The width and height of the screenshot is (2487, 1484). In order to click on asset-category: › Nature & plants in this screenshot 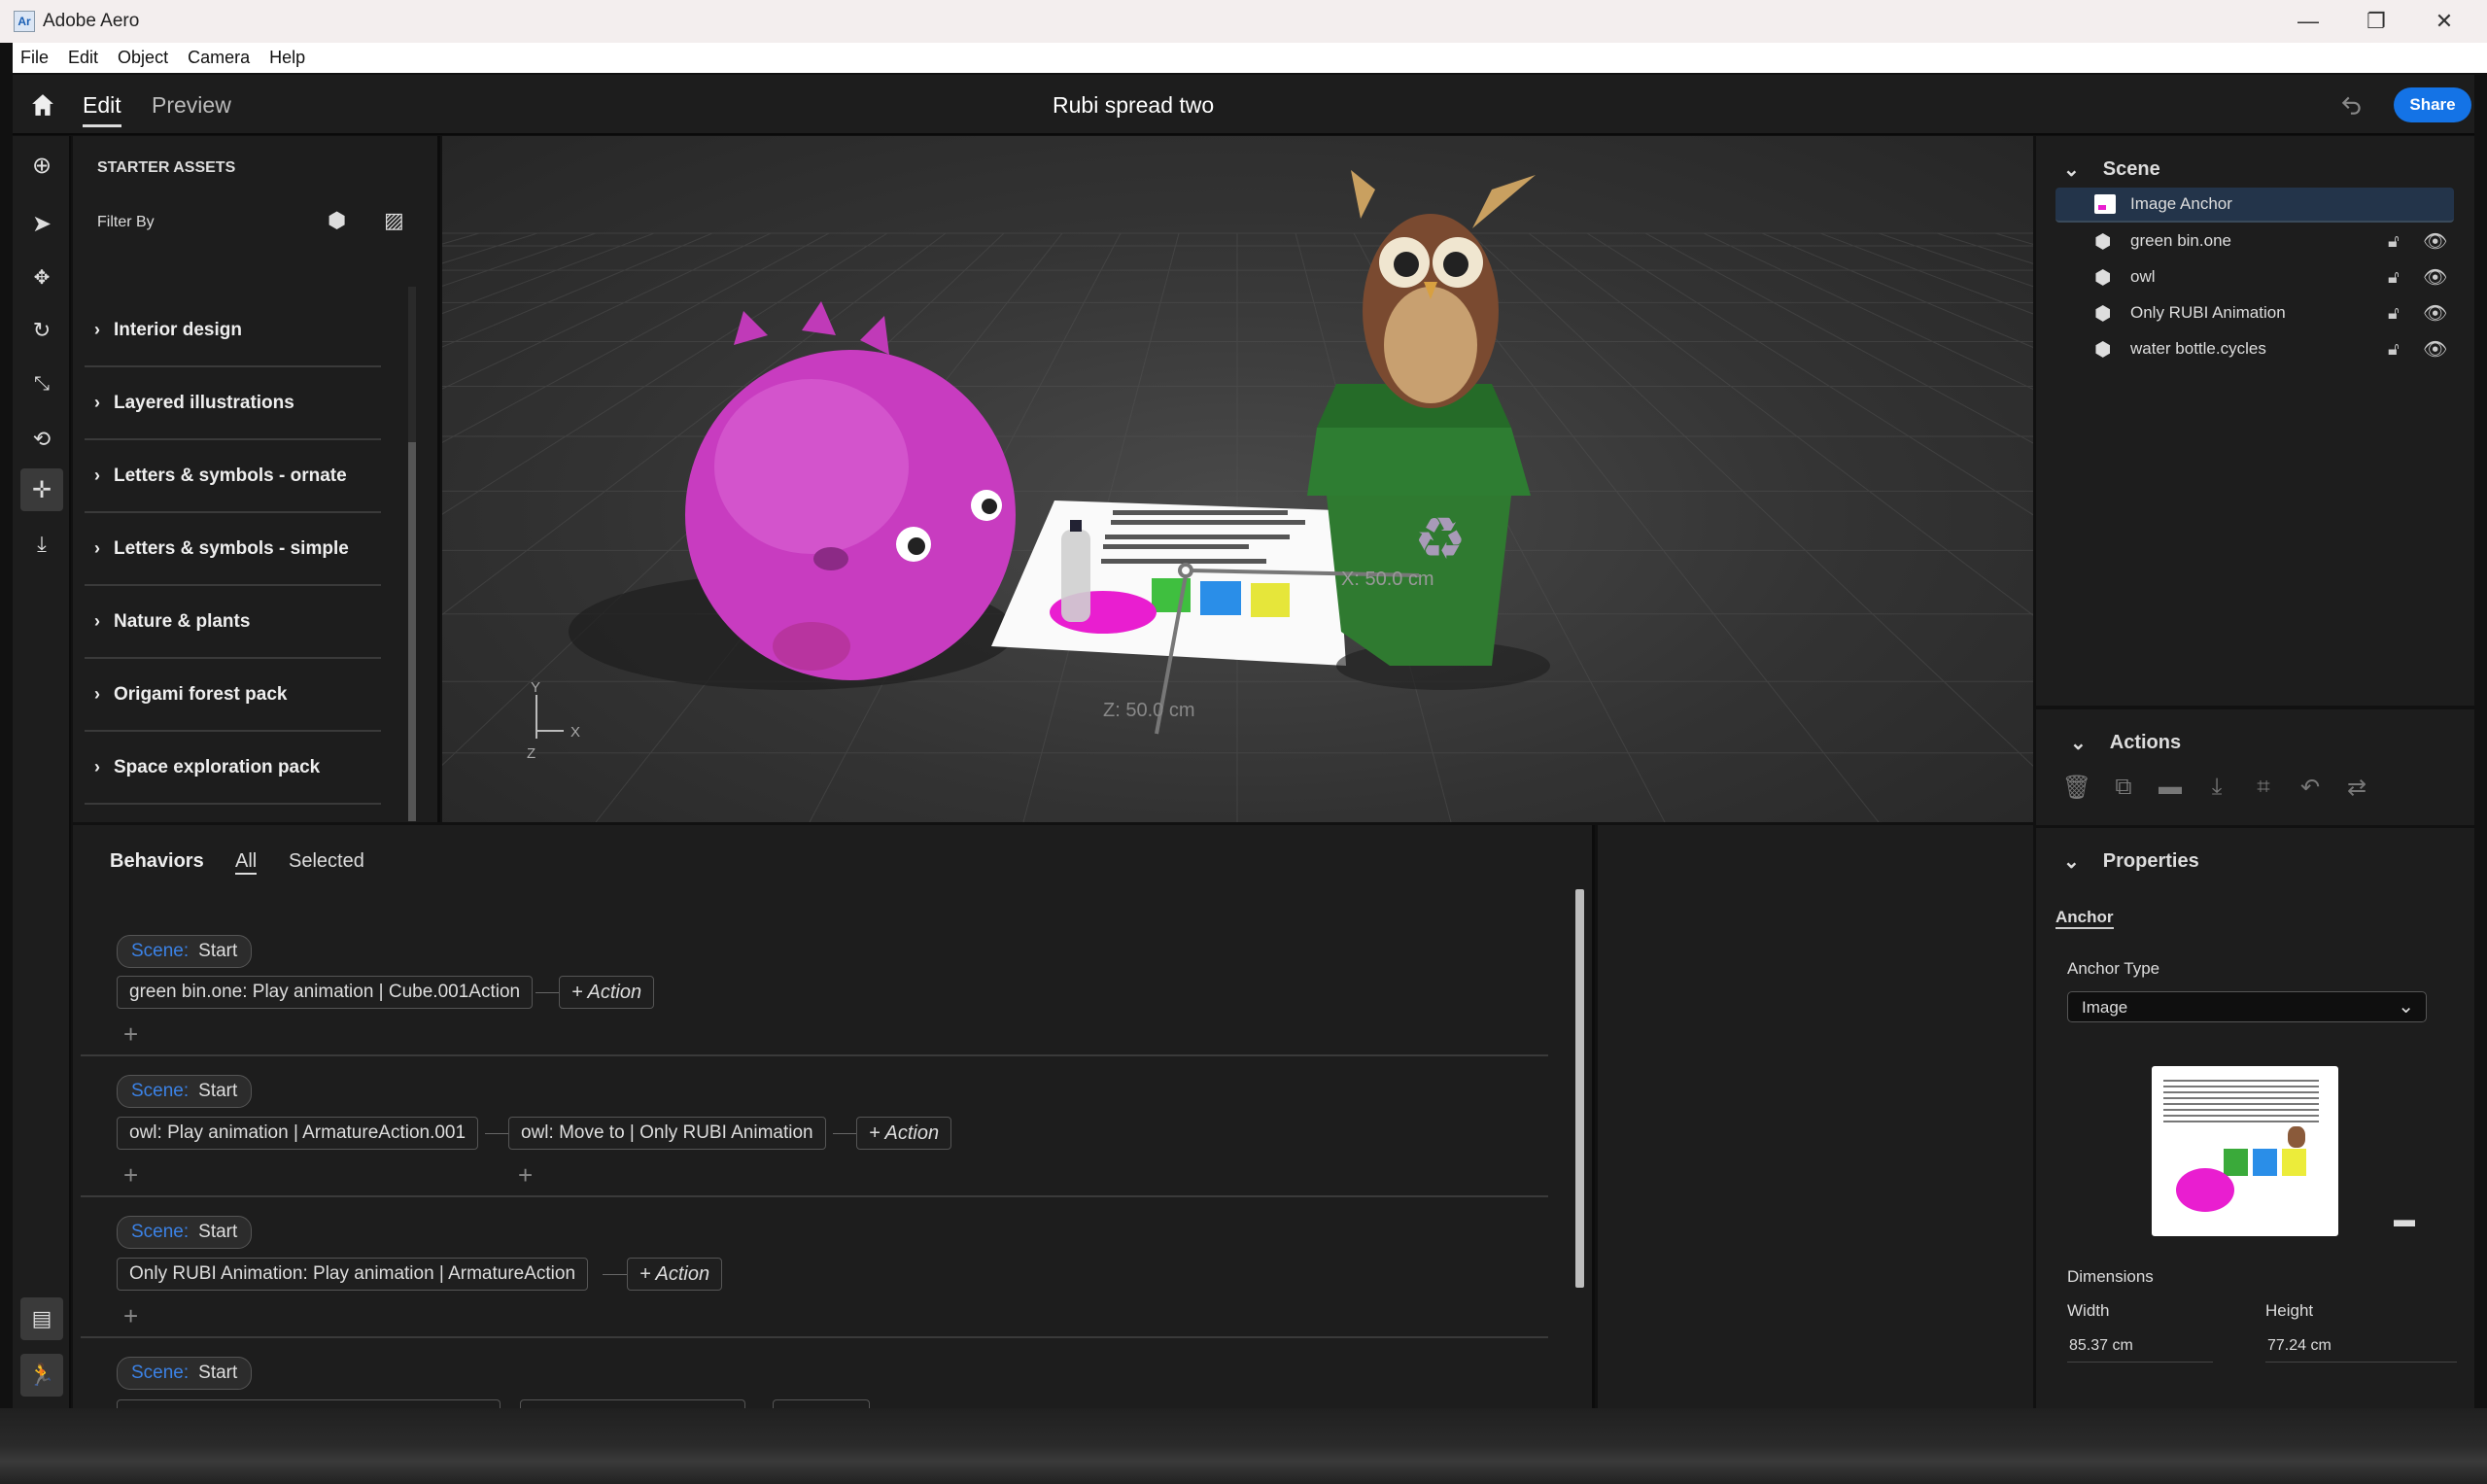, I will do `click(233, 622)`.